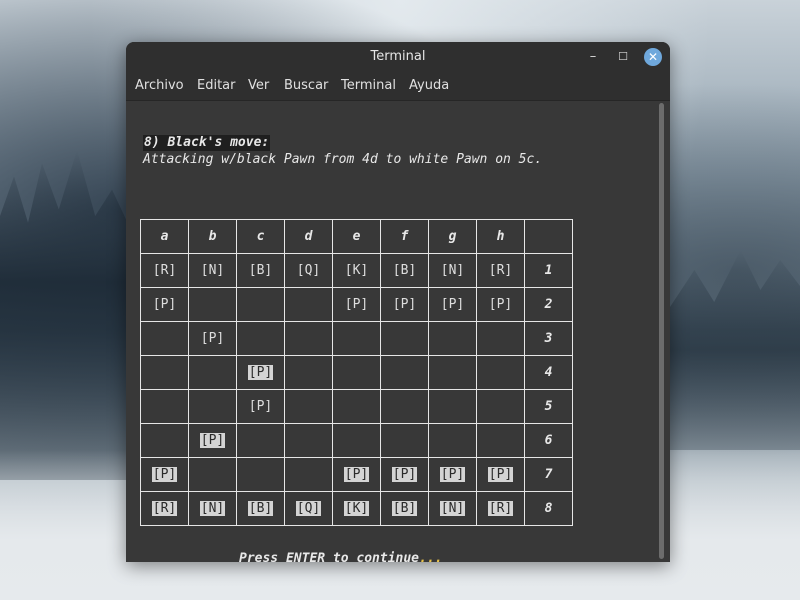 Image resolution: width=800 pixels, height=600 pixels. I want to click on close-icon: ✕, so click(653, 57).